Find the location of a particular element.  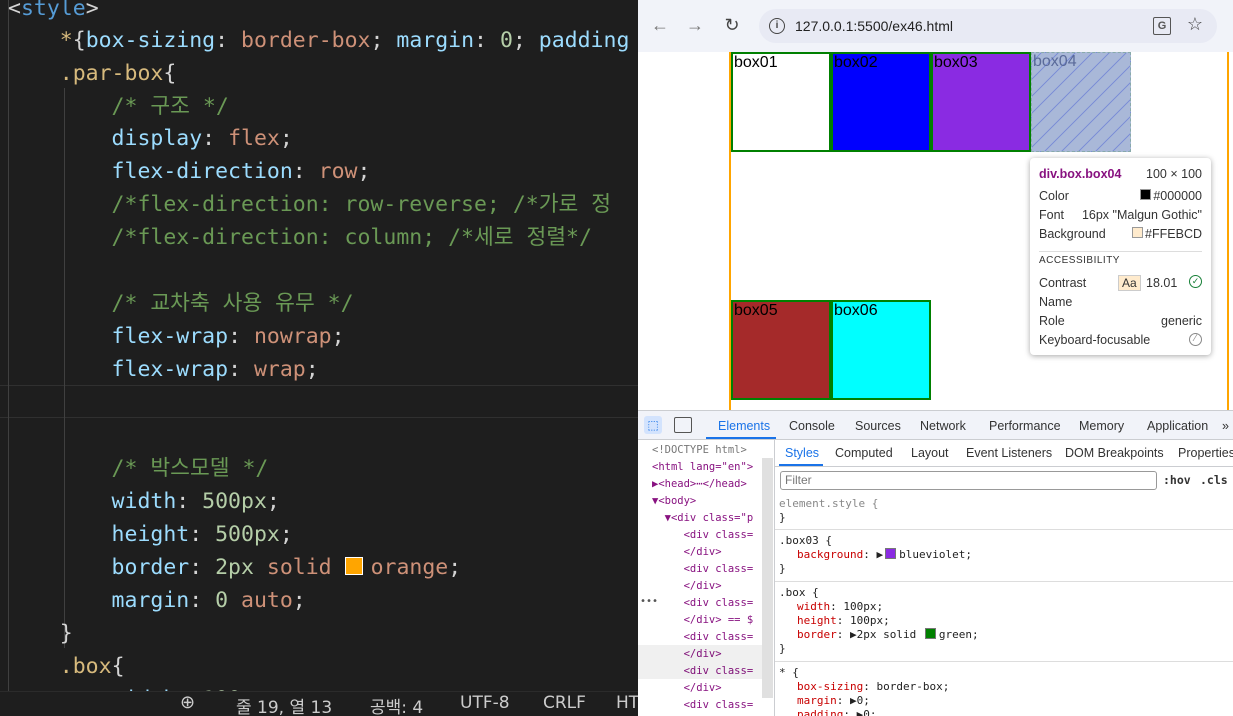

tab-elements: Elements is located at coordinates (744, 426).